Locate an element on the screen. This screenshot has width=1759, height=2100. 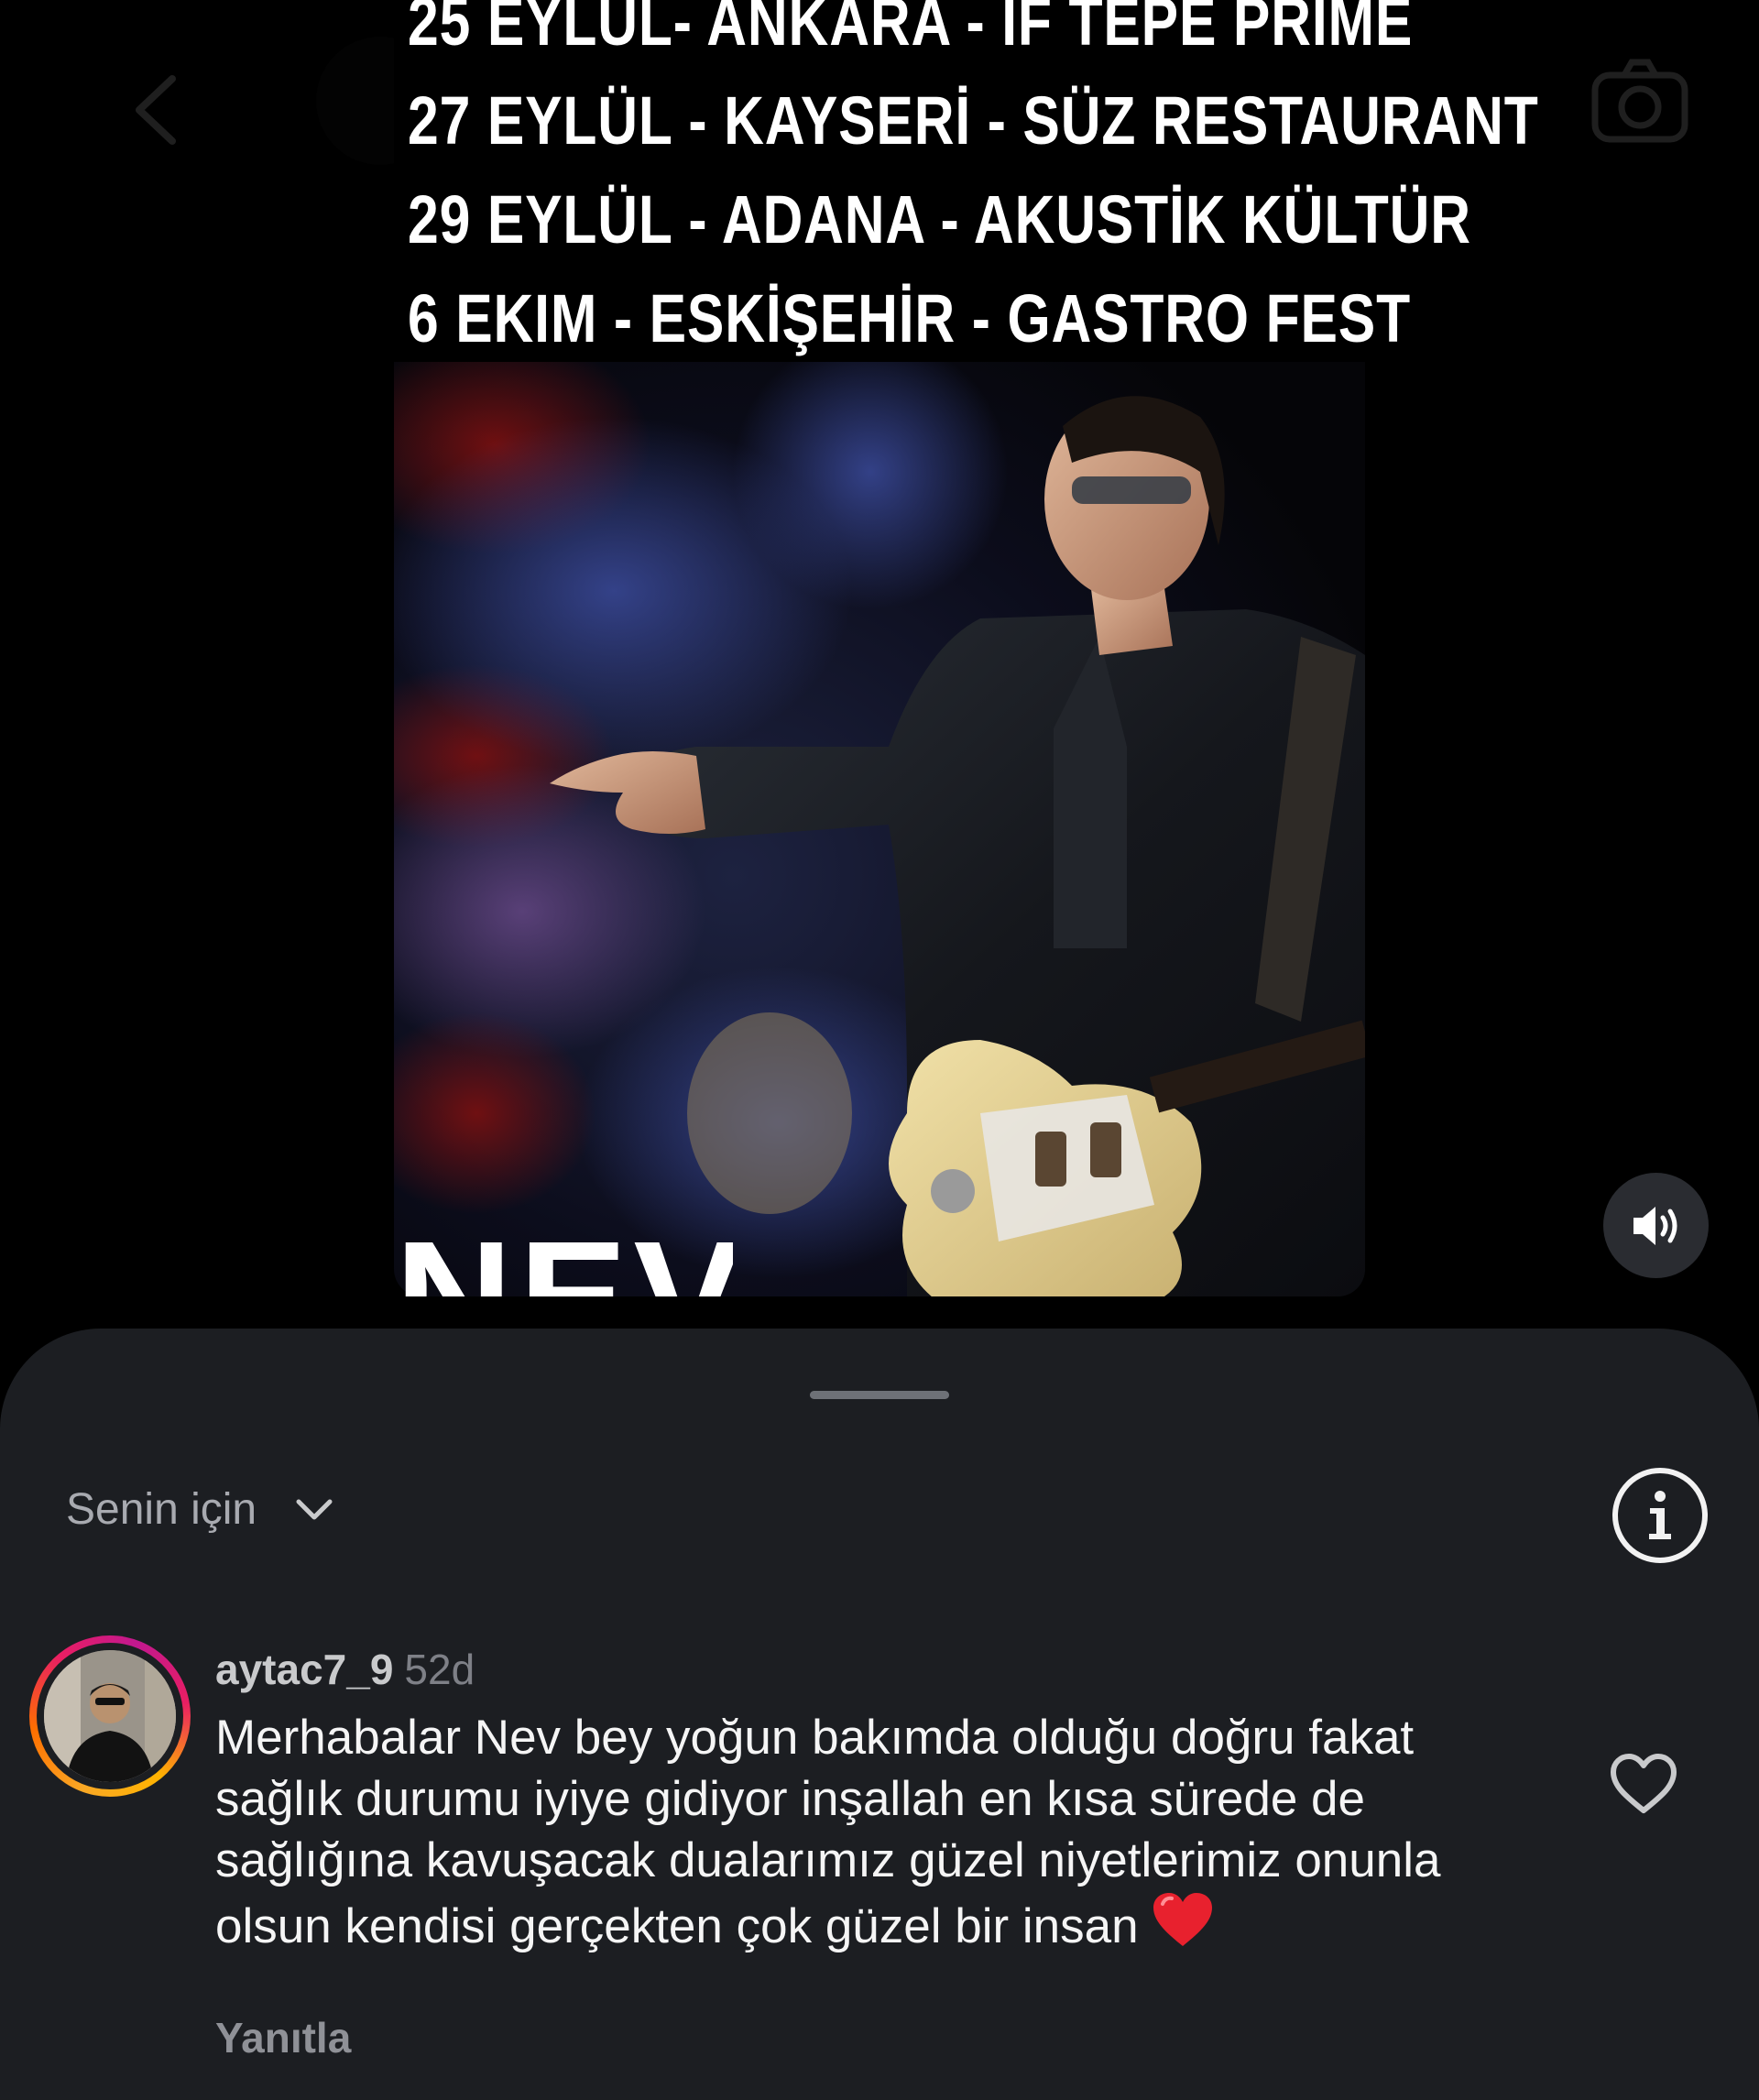
chevron-down-icon is located at coordinates (314, 1509).